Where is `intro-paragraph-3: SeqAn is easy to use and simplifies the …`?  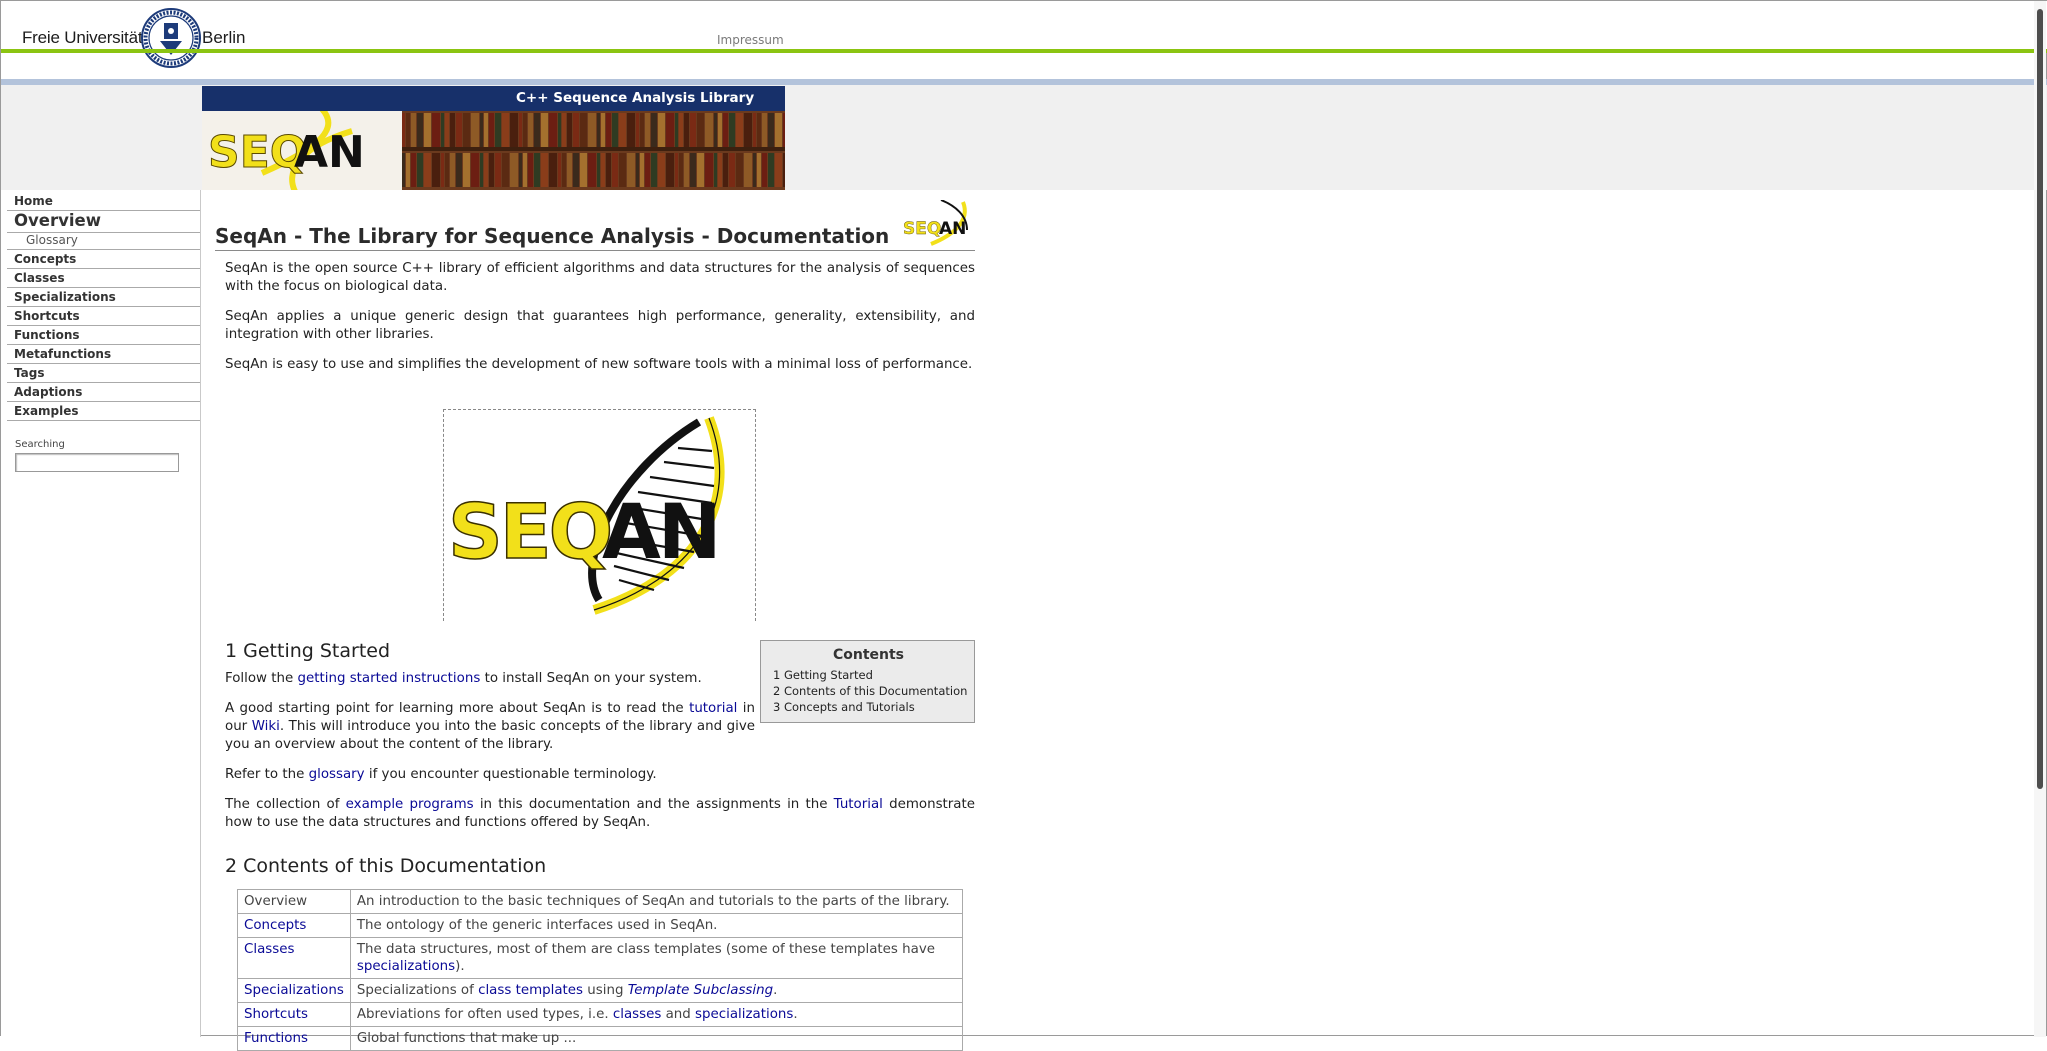
intro-paragraph-3: SeqAn is easy to use and simplifies the … is located at coordinates (599, 364).